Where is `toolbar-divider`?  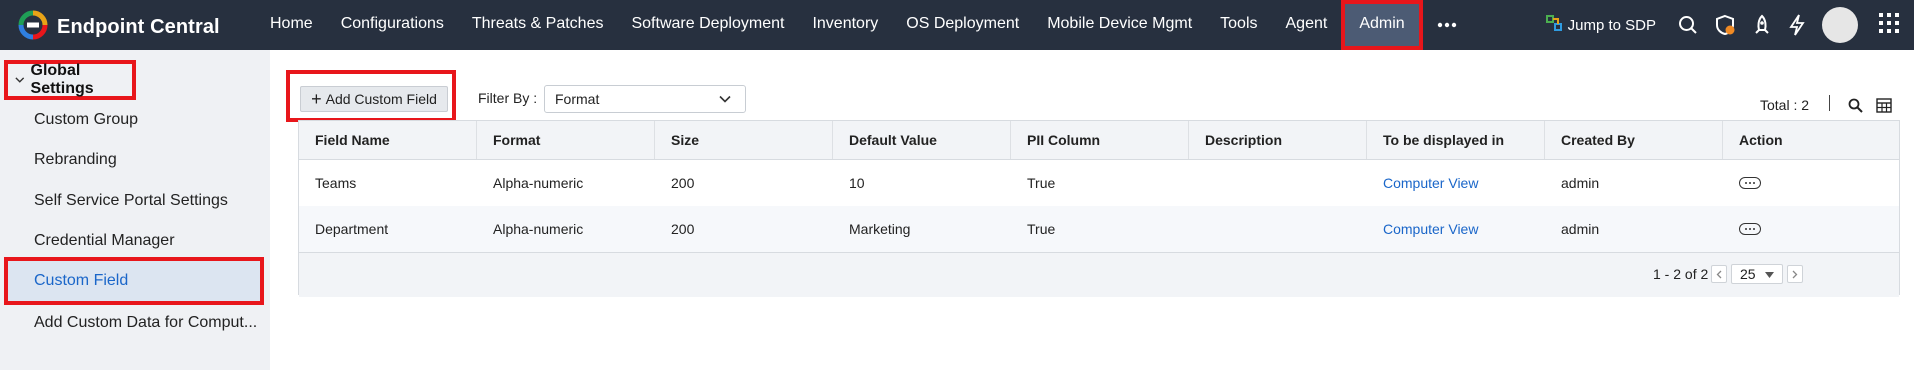 toolbar-divider is located at coordinates (1829, 103).